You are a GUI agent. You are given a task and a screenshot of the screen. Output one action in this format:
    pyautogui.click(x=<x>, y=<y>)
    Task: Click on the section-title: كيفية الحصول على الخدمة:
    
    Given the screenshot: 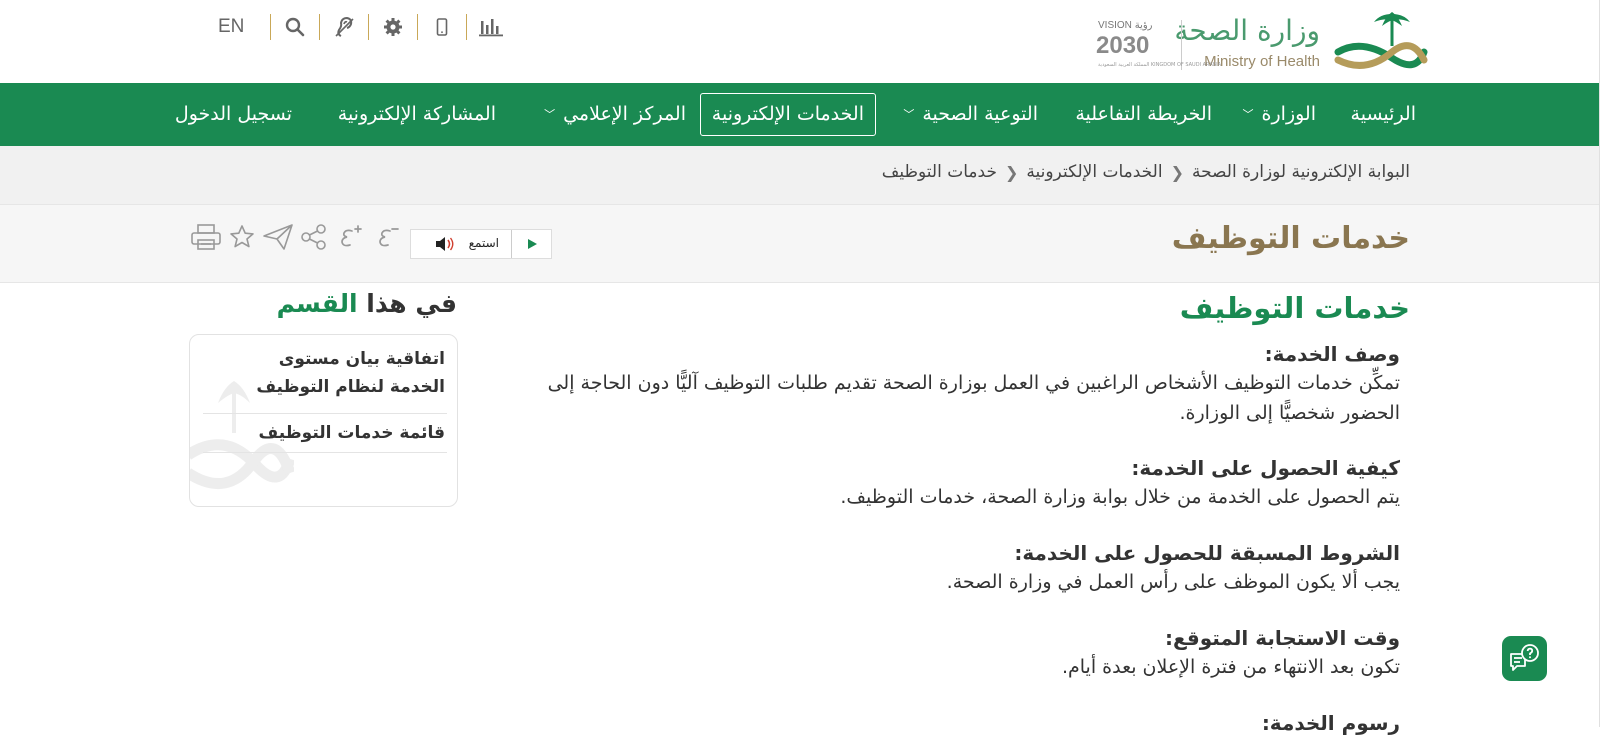 What is the action you would take?
    pyautogui.click(x=1265, y=468)
    